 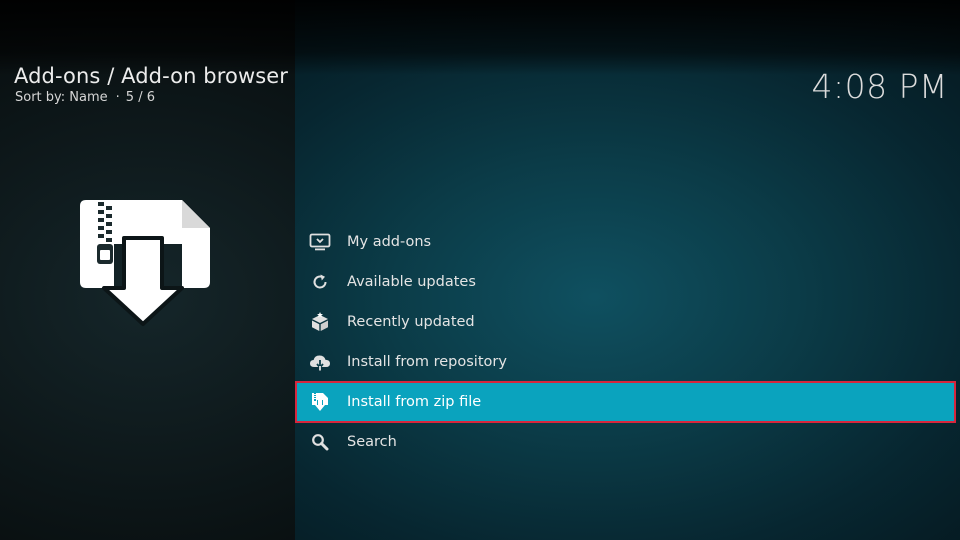 What do you see at coordinates (427, 362) in the screenshot?
I see `menu-item-label: Install from repository` at bounding box center [427, 362].